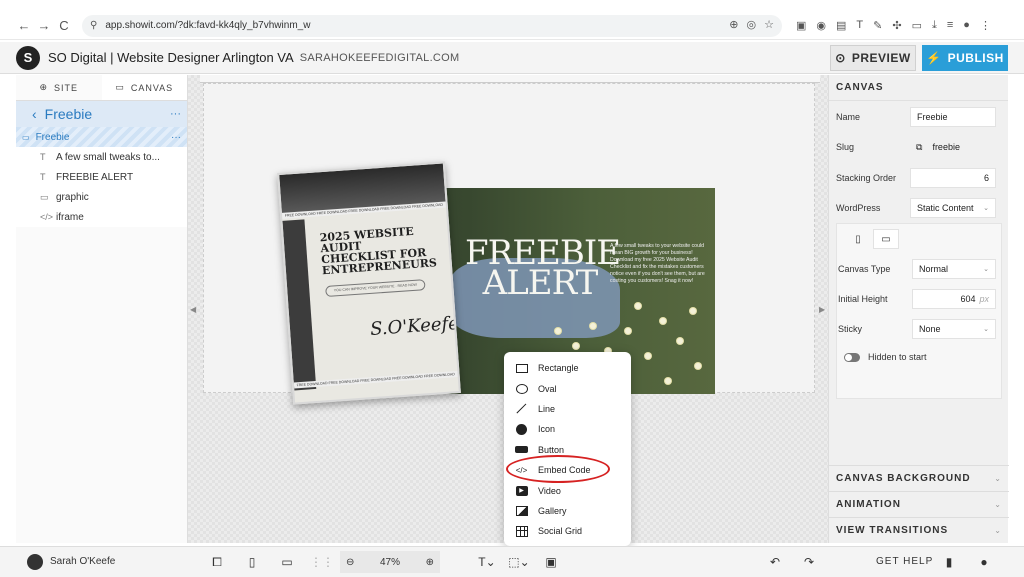 This screenshot has height=577, width=1024. I want to click on lightning-icon: ⚡, so click(934, 58).